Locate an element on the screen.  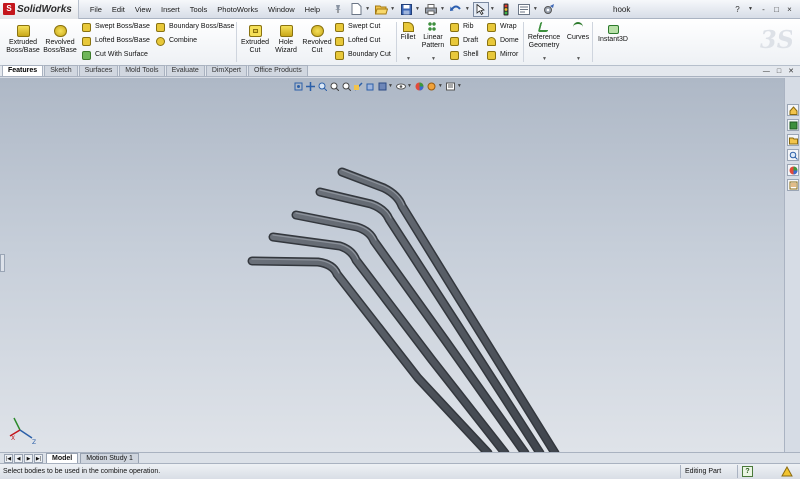
print-icon is located at coordinates (430, 9).